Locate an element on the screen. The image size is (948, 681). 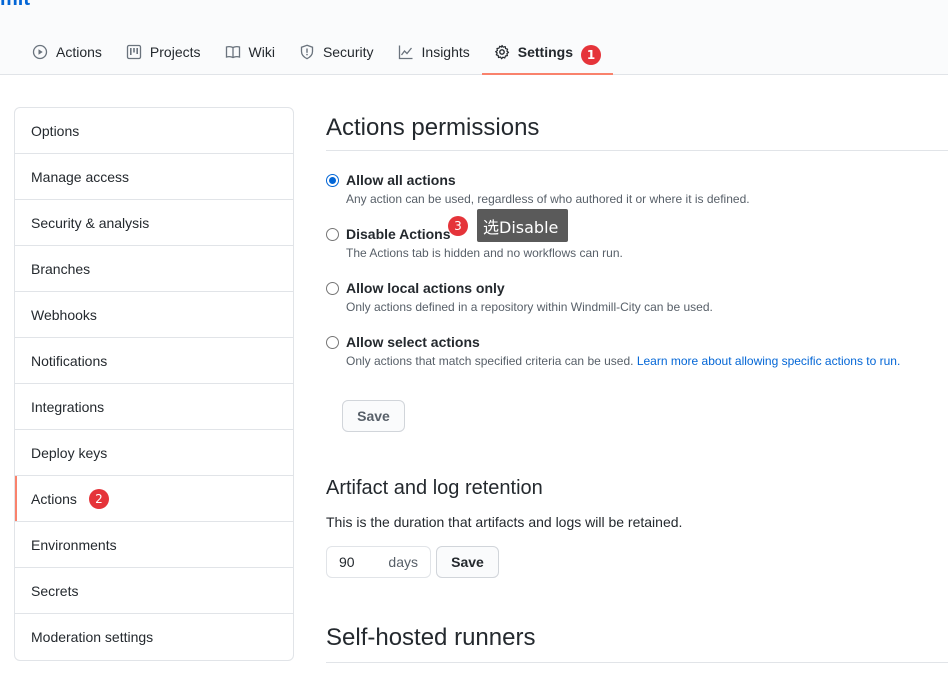
tab-settings: Settings 1 is located at coordinates (547, 52).